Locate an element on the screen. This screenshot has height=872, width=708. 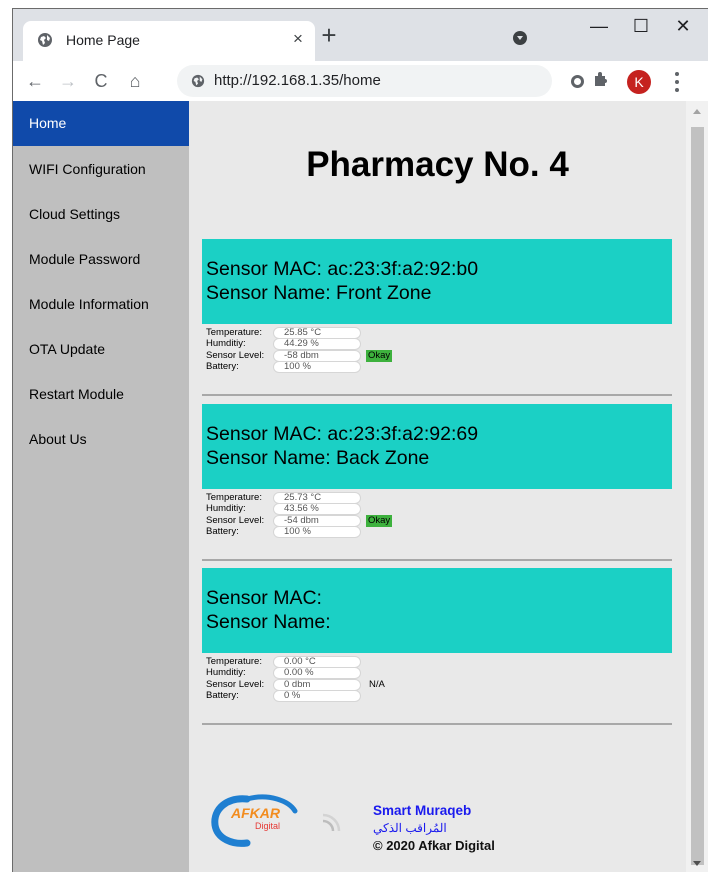
url-text: http://192.168.1.35/home is located at coordinates (297, 80).